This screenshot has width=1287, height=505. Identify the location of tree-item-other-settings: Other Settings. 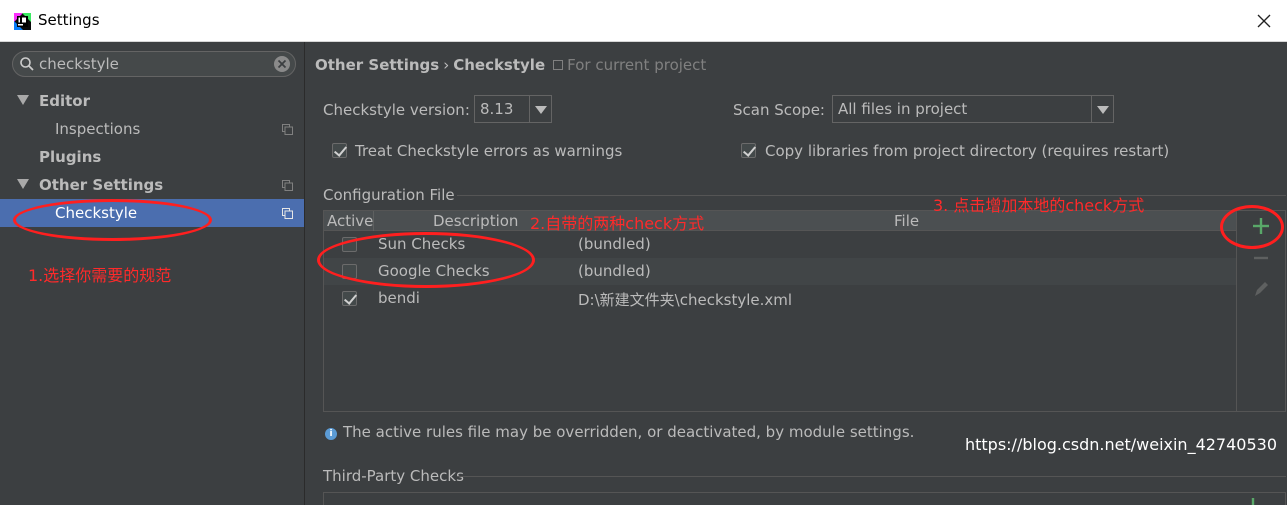
(152, 185).